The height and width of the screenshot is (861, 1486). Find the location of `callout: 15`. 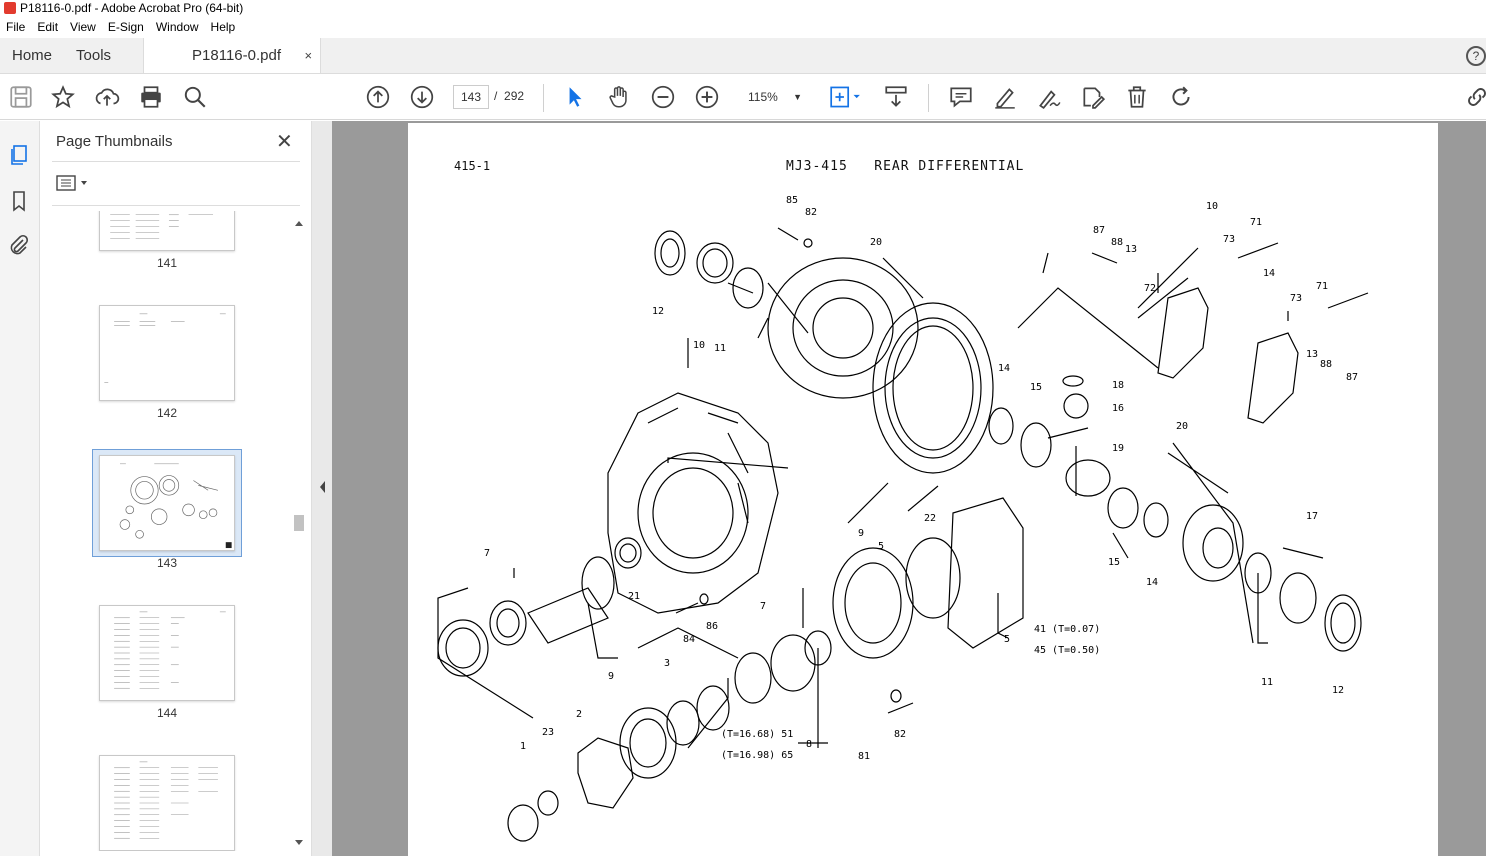

callout: 15 is located at coordinates (1036, 387).